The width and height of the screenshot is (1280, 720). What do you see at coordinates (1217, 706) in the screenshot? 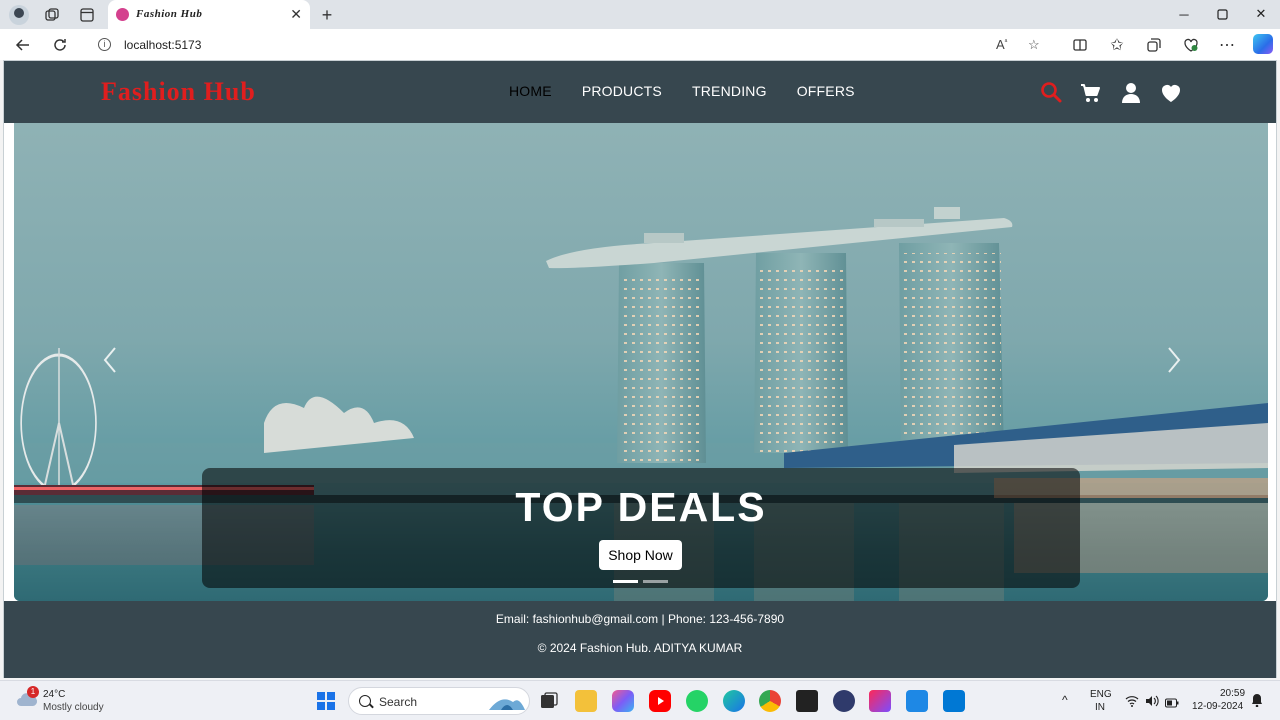
I see `clock-date: 12-09-2024` at bounding box center [1217, 706].